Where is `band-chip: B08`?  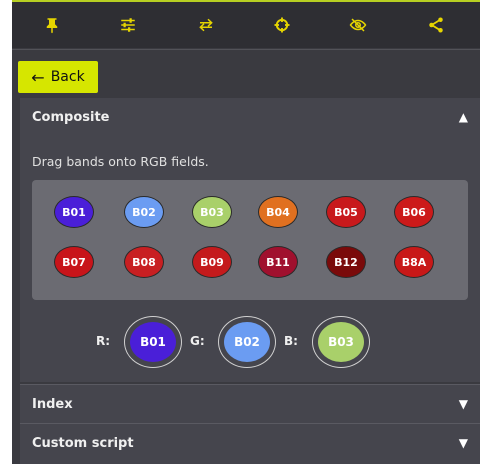 band-chip: B08 is located at coordinates (144, 262).